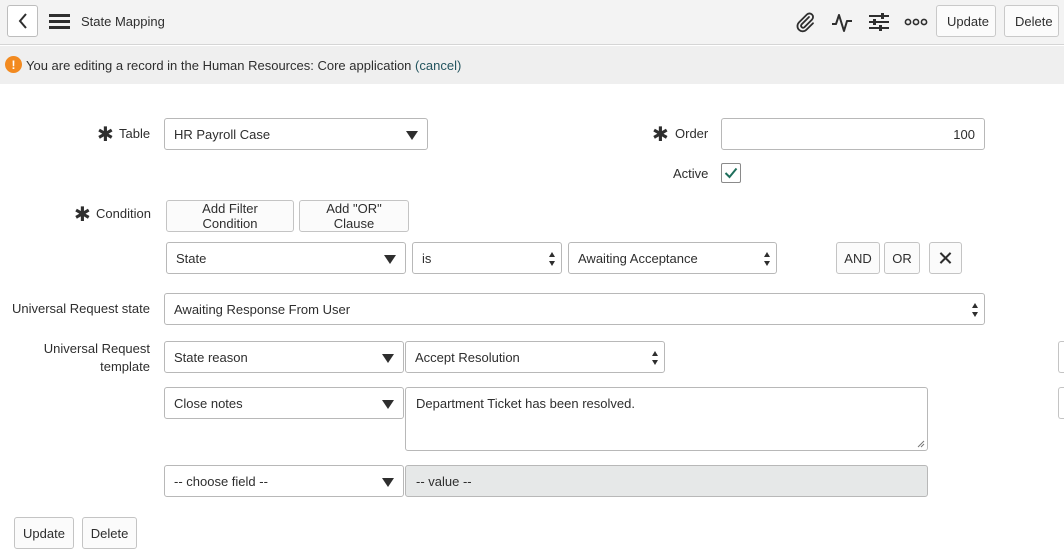  Describe the element at coordinates (532, 22) in the screenshot. I see `form-header: State Mapping Update Delete` at that location.